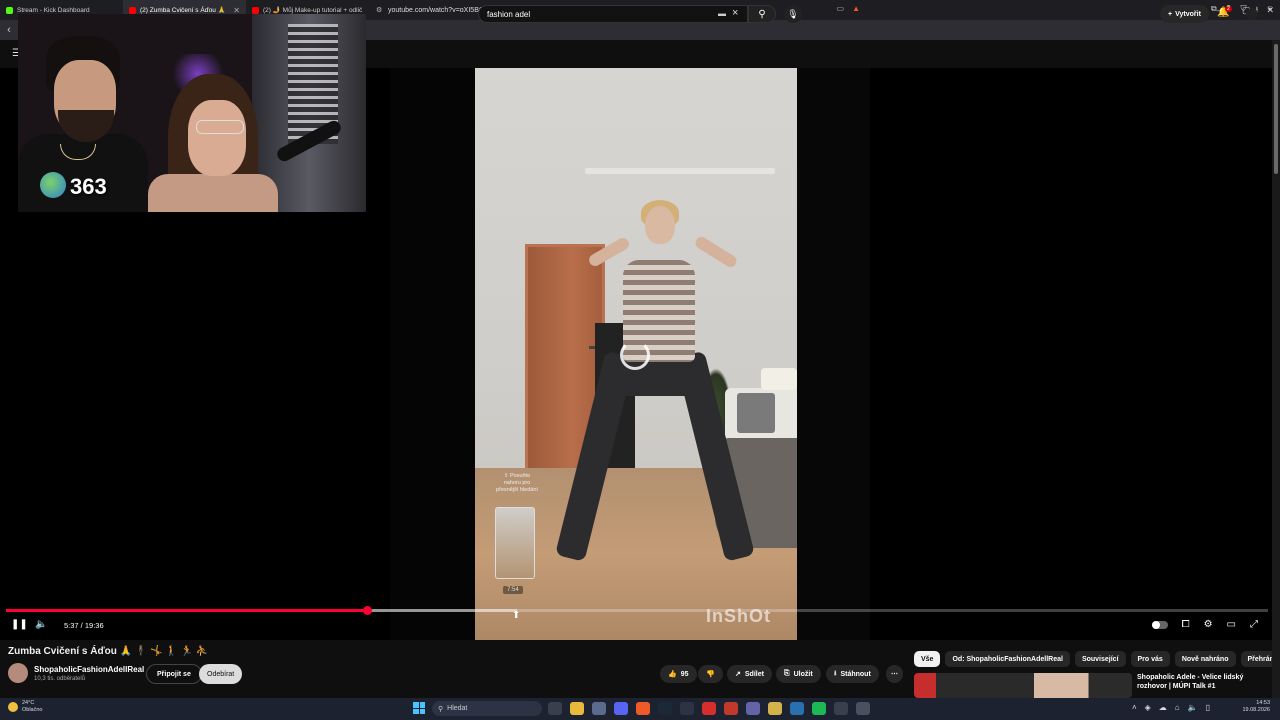  I want to click on share-button: ↗ Sdílet, so click(749, 674).